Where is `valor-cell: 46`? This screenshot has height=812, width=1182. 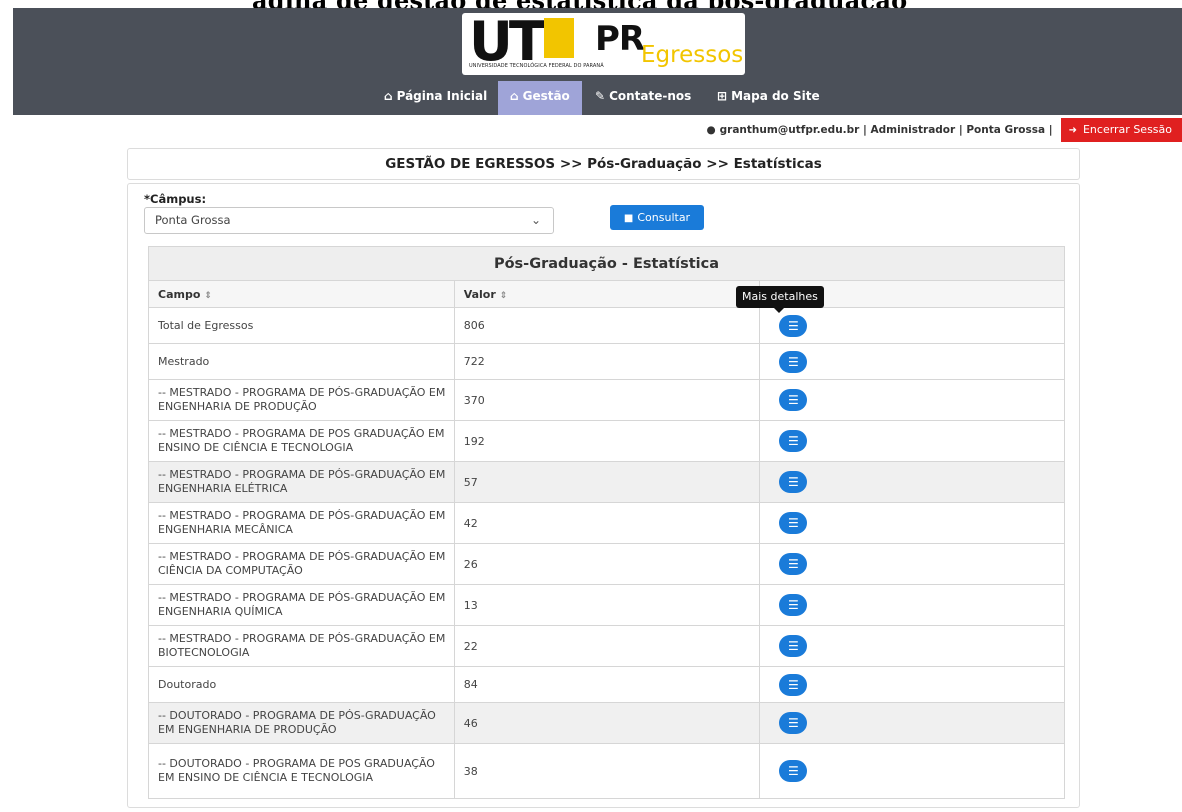 valor-cell: 46 is located at coordinates (607, 723).